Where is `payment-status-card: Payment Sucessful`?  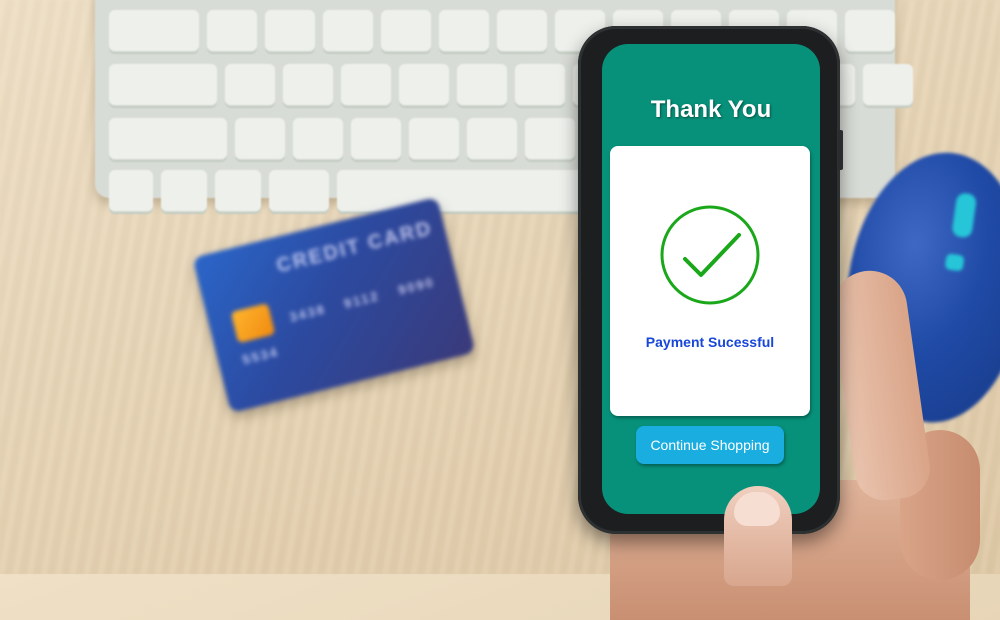
payment-status-card: Payment Sucessful is located at coordinates (710, 281).